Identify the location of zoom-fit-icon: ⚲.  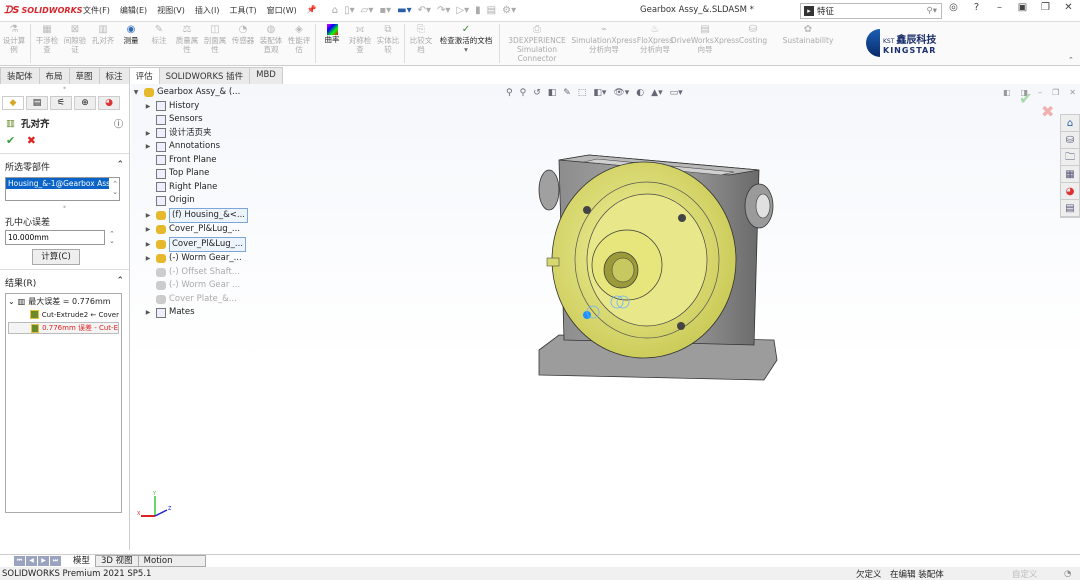
(509, 93).